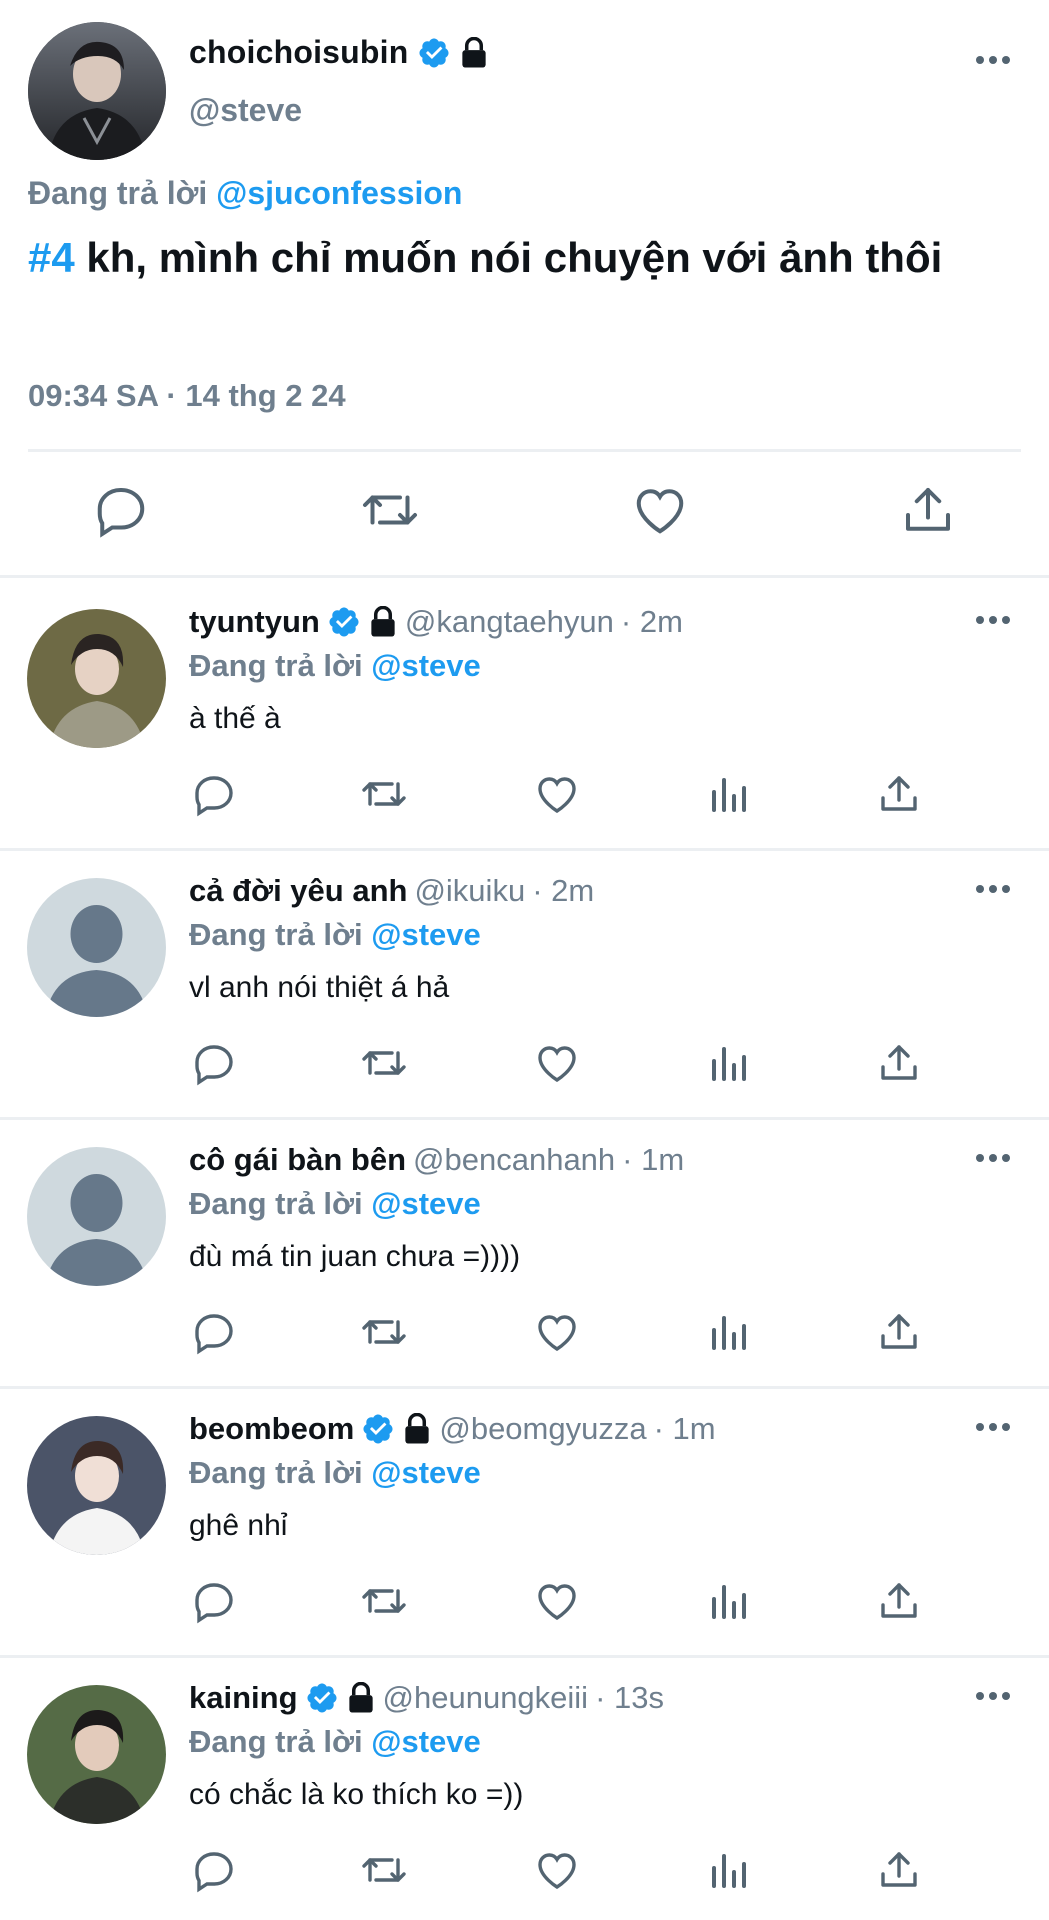 The width and height of the screenshot is (1049, 1920). Describe the element at coordinates (319, 987) in the screenshot. I see `reply-text: vl anh nói thiệt á hả` at that location.